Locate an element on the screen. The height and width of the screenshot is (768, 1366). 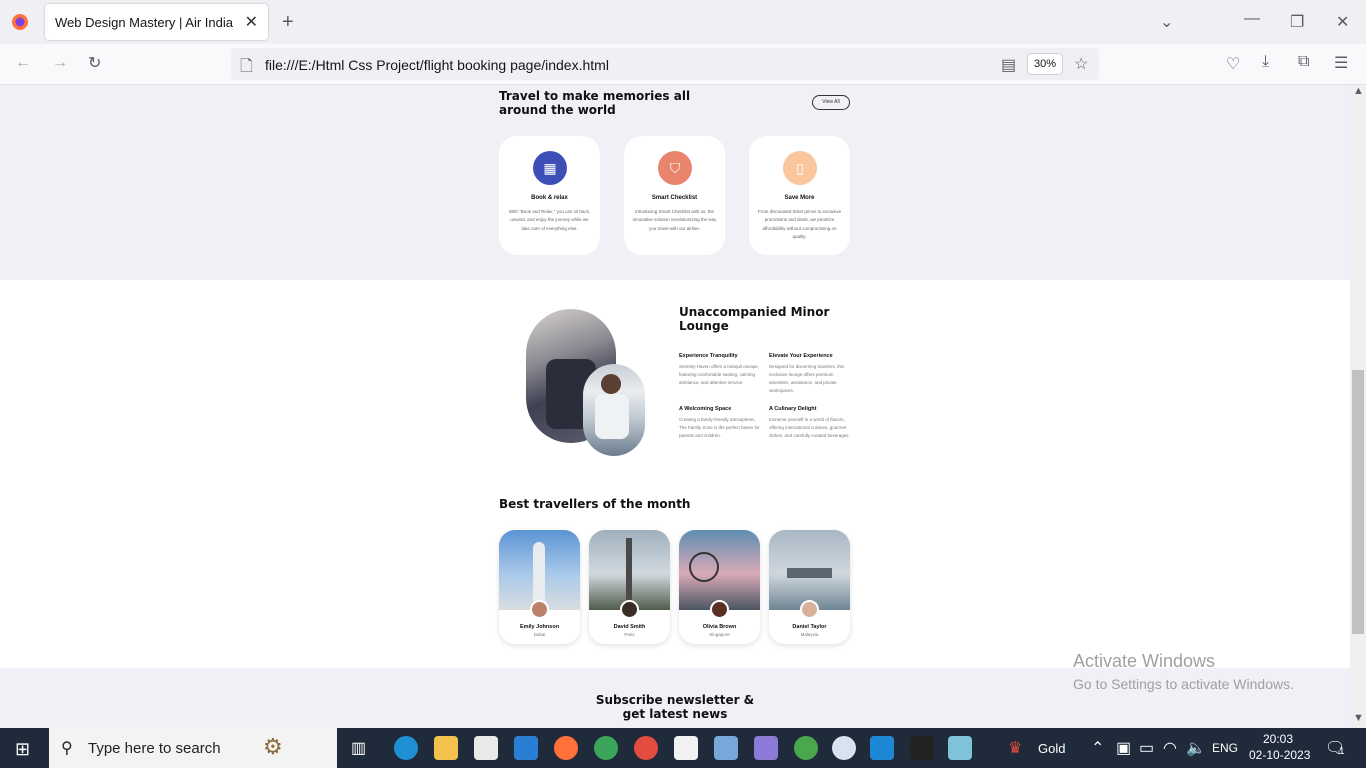
leaf-app-icon is located at coordinates (806, 748).